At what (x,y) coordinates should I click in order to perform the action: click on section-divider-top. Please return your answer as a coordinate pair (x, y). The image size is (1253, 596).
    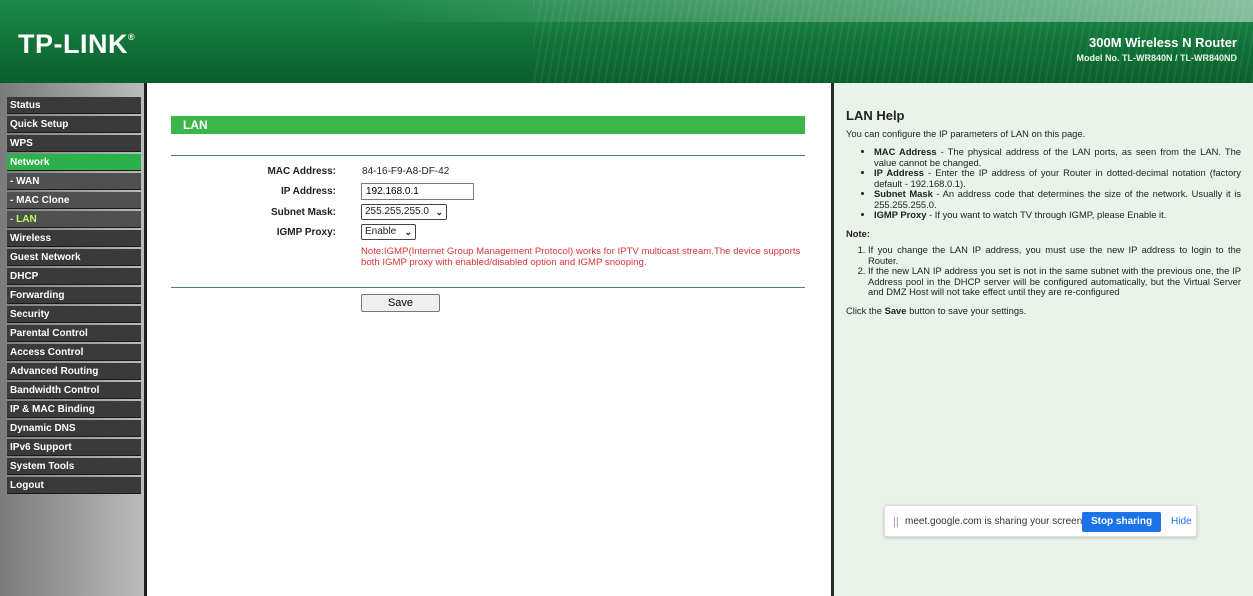
    Looking at the image, I should click on (488, 155).